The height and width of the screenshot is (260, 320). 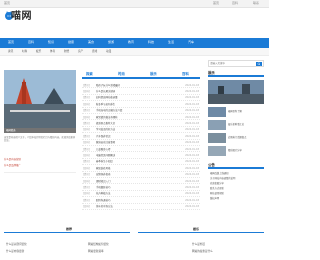 What do you see at coordinates (40, 99) in the screenshot?
I see `featured-image` at bounding box center [40, 99].